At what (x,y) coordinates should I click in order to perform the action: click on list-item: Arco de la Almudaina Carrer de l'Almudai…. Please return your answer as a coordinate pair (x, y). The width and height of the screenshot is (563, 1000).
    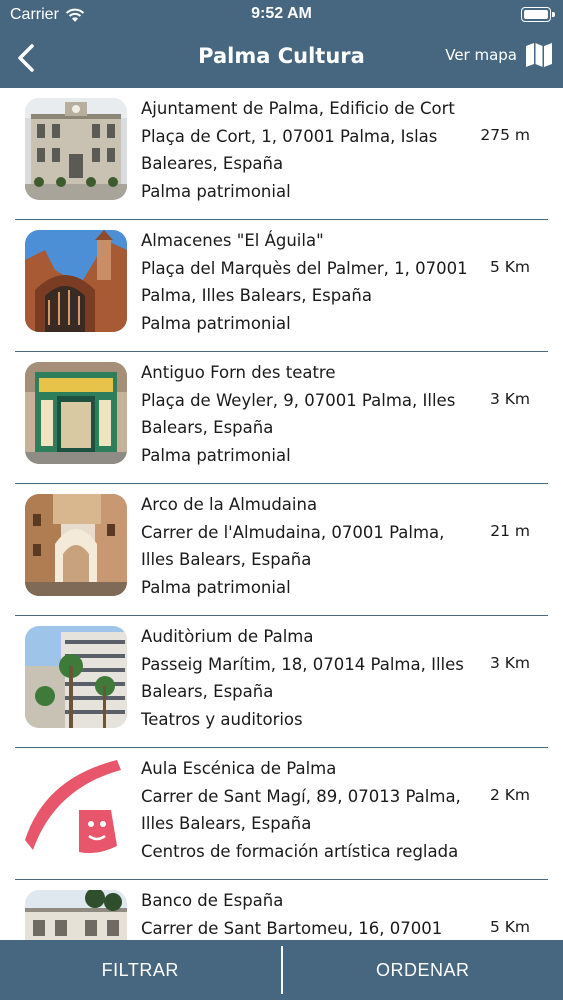
    Looking at the image, I should click on (281, 550).